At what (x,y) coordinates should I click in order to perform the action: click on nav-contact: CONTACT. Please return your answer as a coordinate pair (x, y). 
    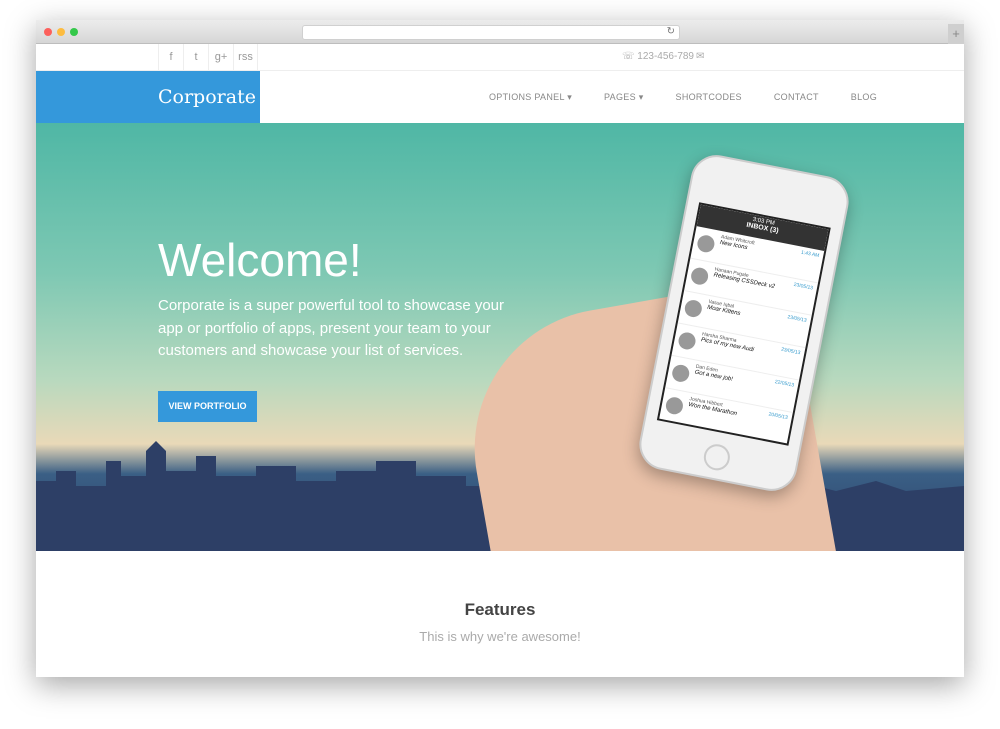
    Looking at the image, I should click on (796, 97).